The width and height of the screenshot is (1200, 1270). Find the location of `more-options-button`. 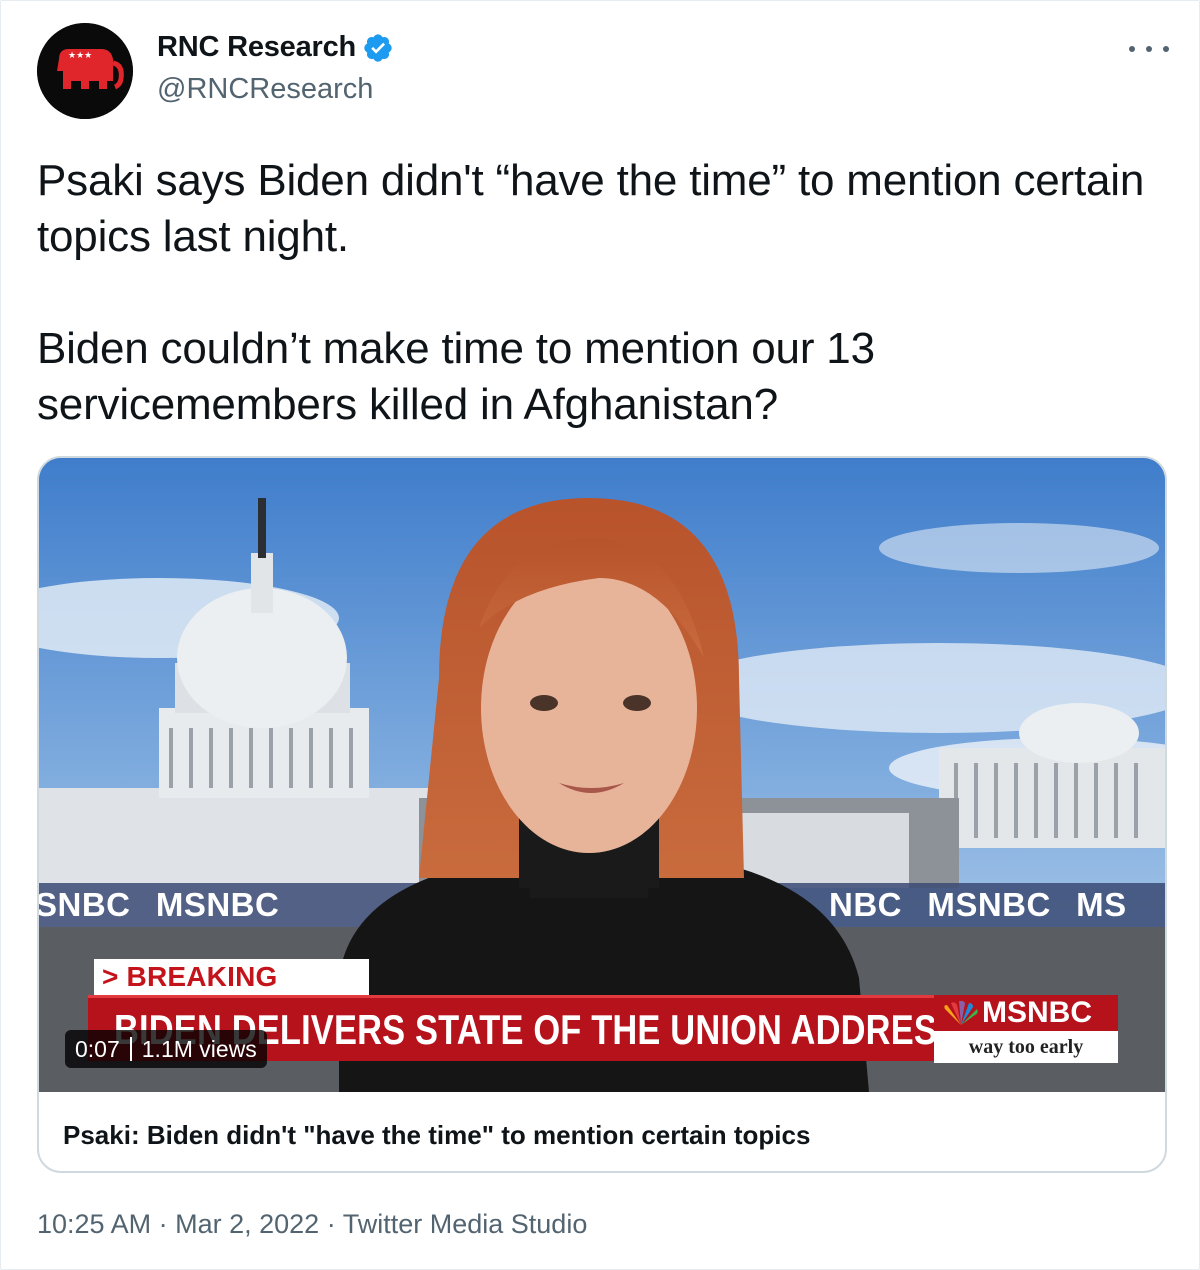

more-options-button is located at coordinates (1149, 49).